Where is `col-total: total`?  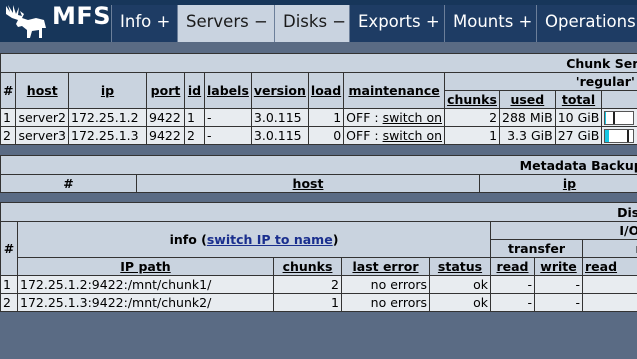 col-total: total is located at coordinates (578, 99).